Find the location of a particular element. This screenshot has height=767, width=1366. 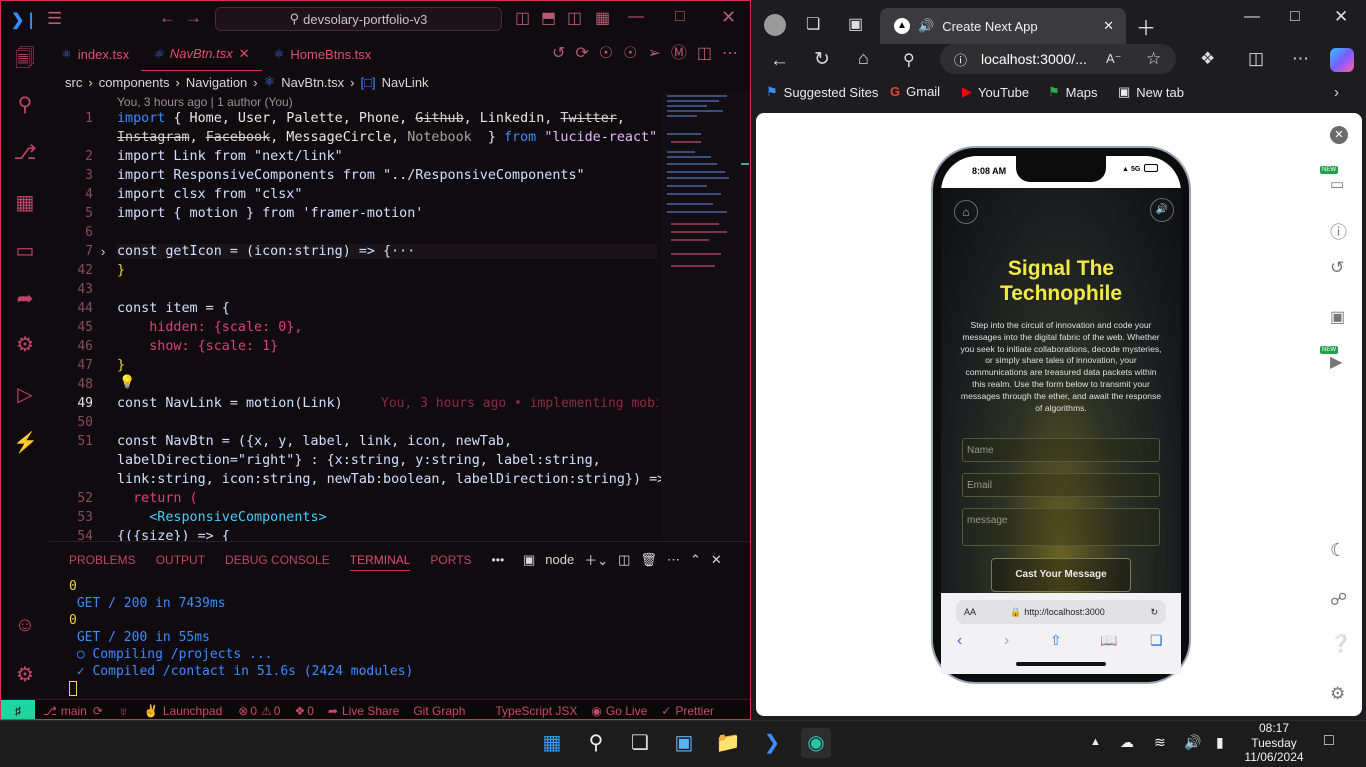

tab-actions-icon: ▣ is located at coordinates (855, 24).